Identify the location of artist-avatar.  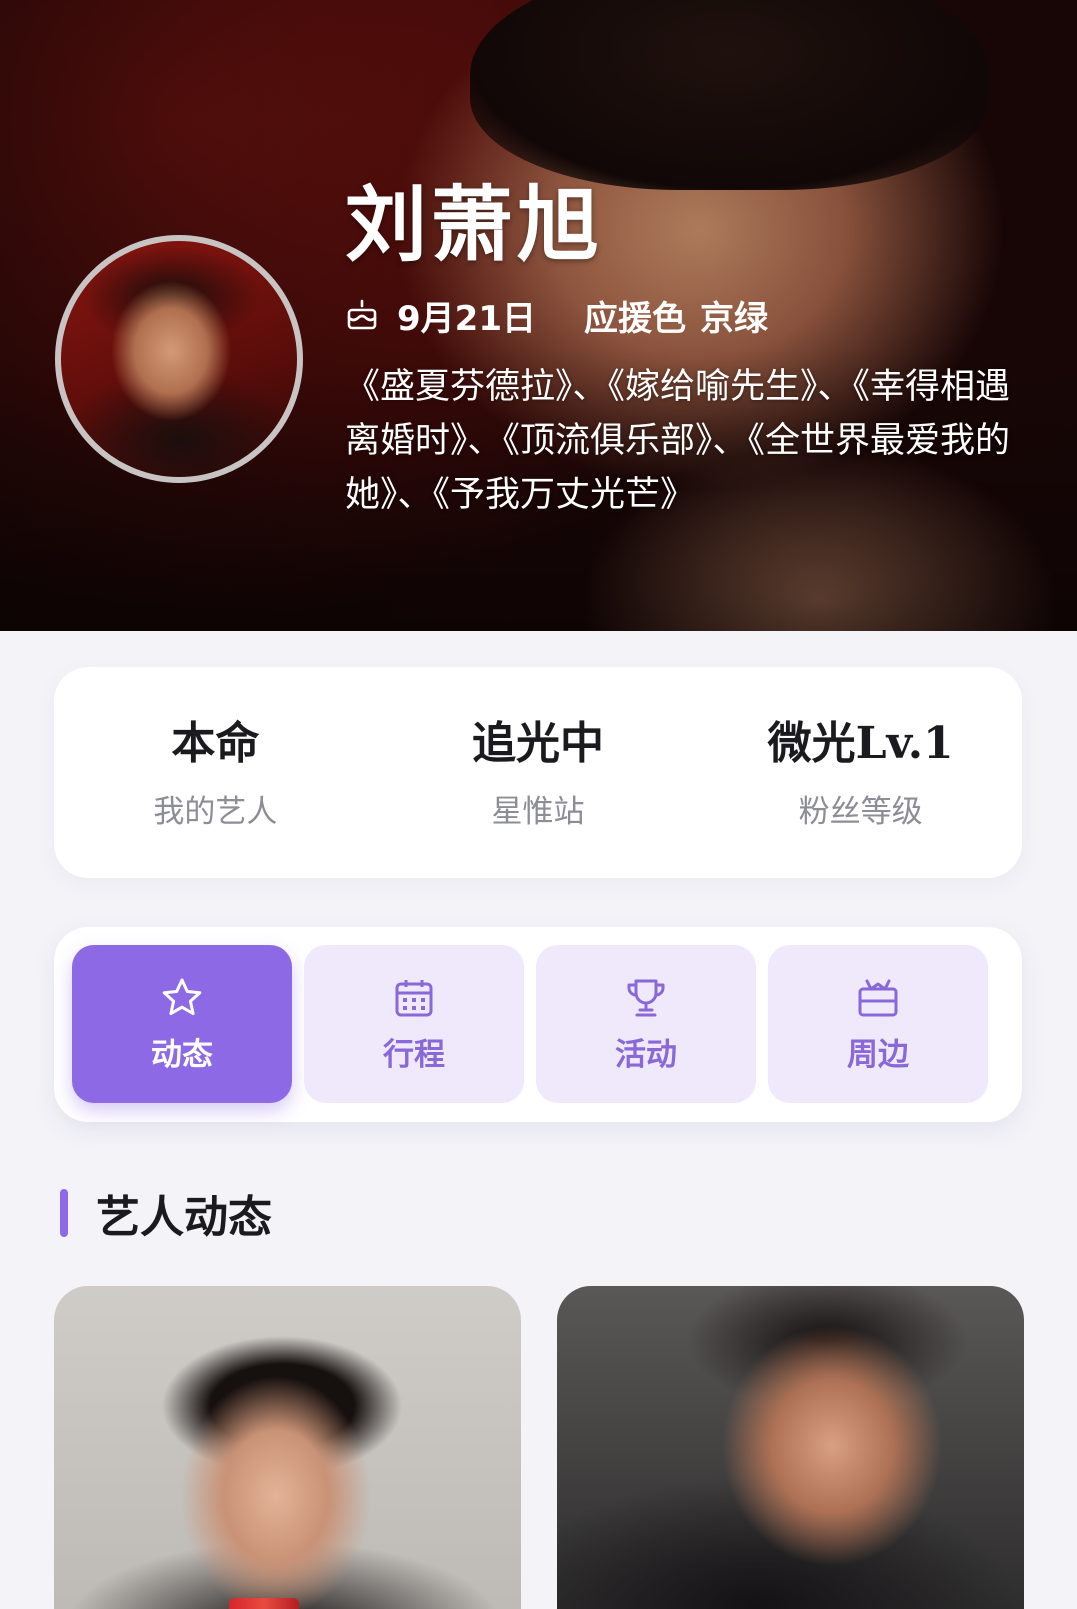
(179, 359).